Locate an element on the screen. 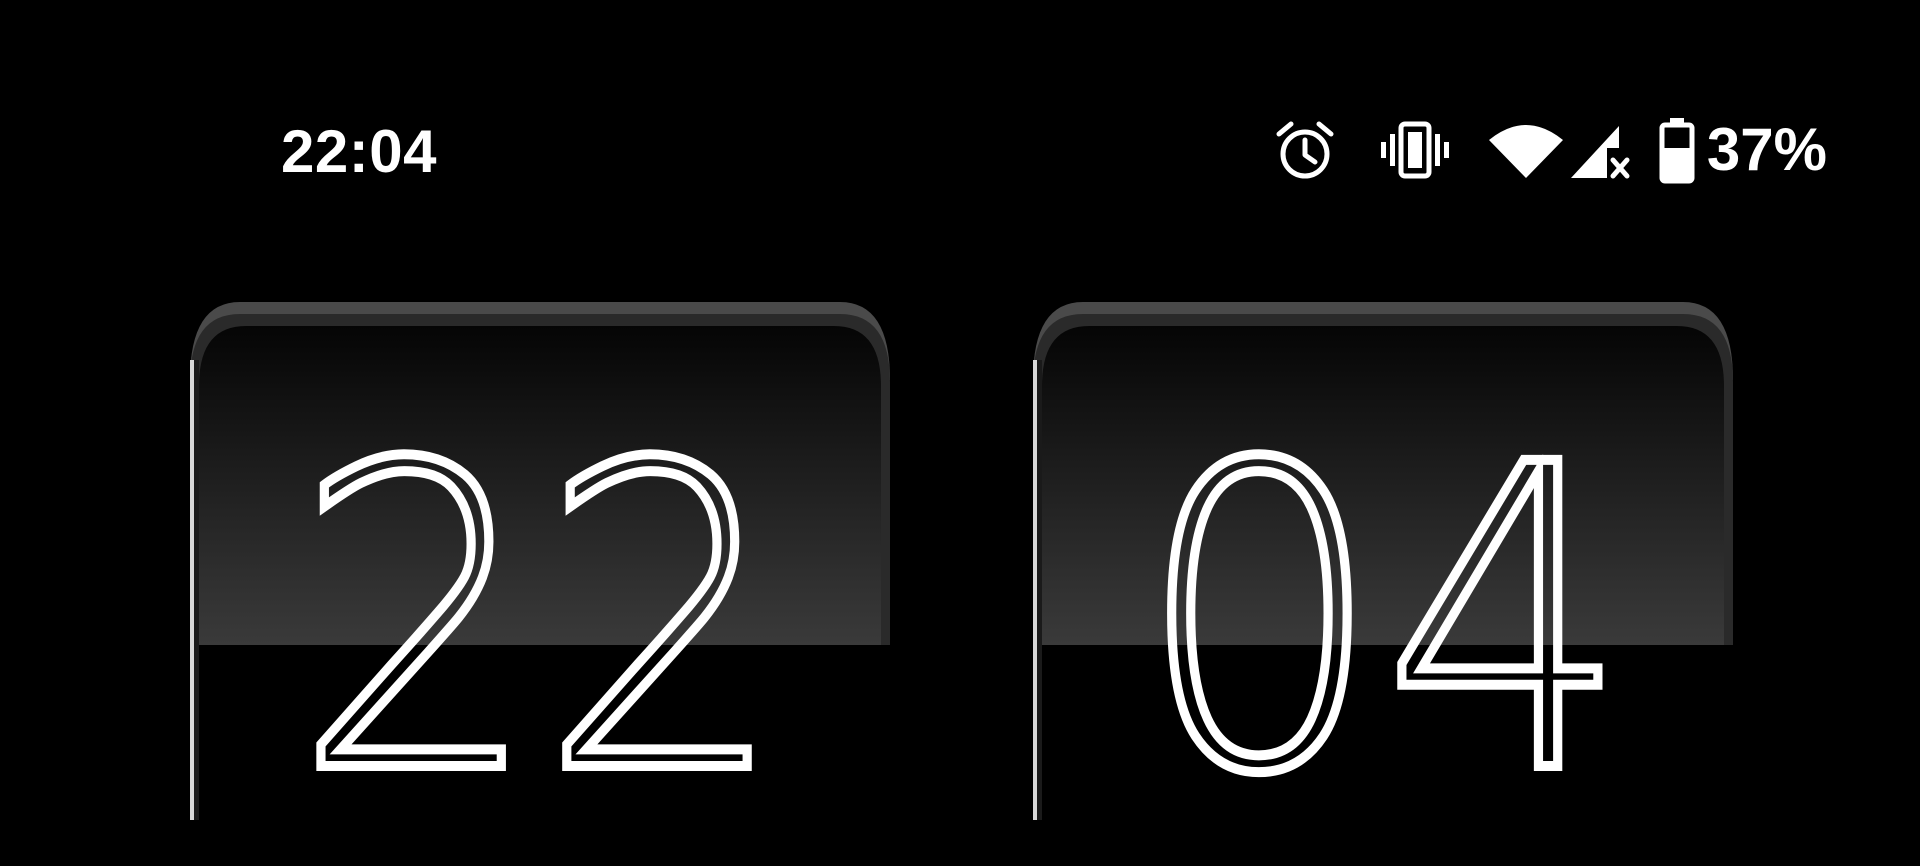 The image size is (1920, 866). alarm-icon is located at coordinates (1305, 150).